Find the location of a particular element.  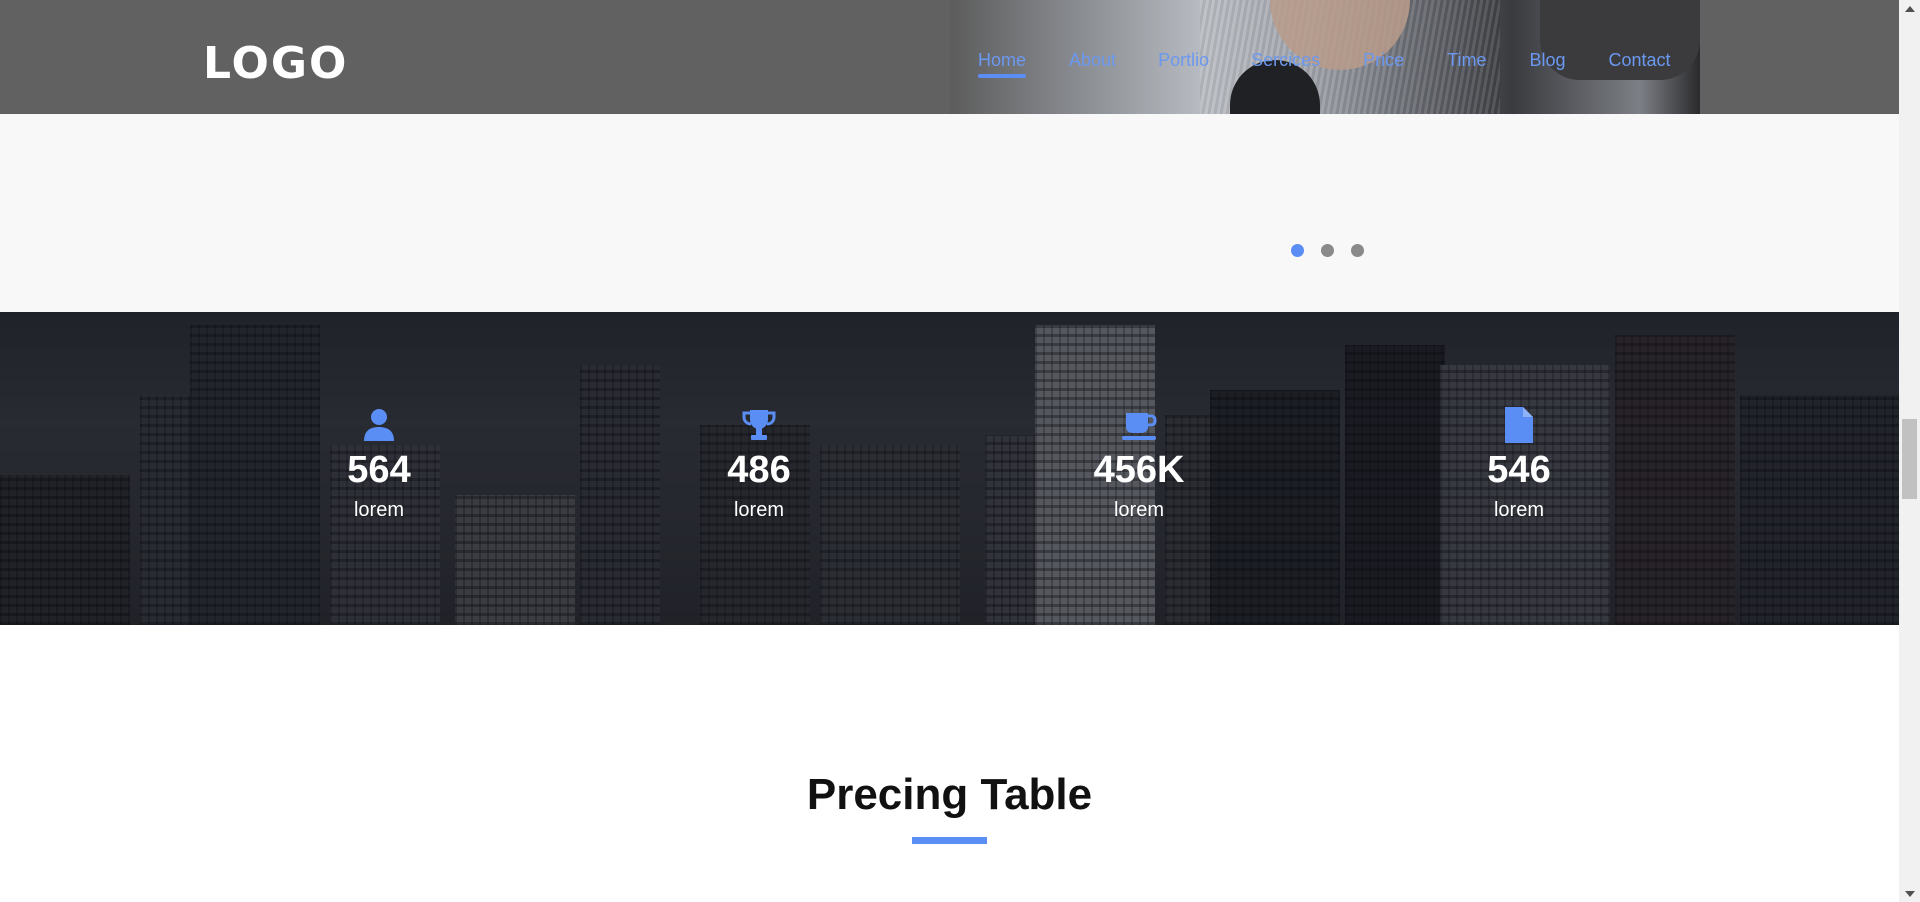

site-logo: LOGO is located at coordinates (275, 63).